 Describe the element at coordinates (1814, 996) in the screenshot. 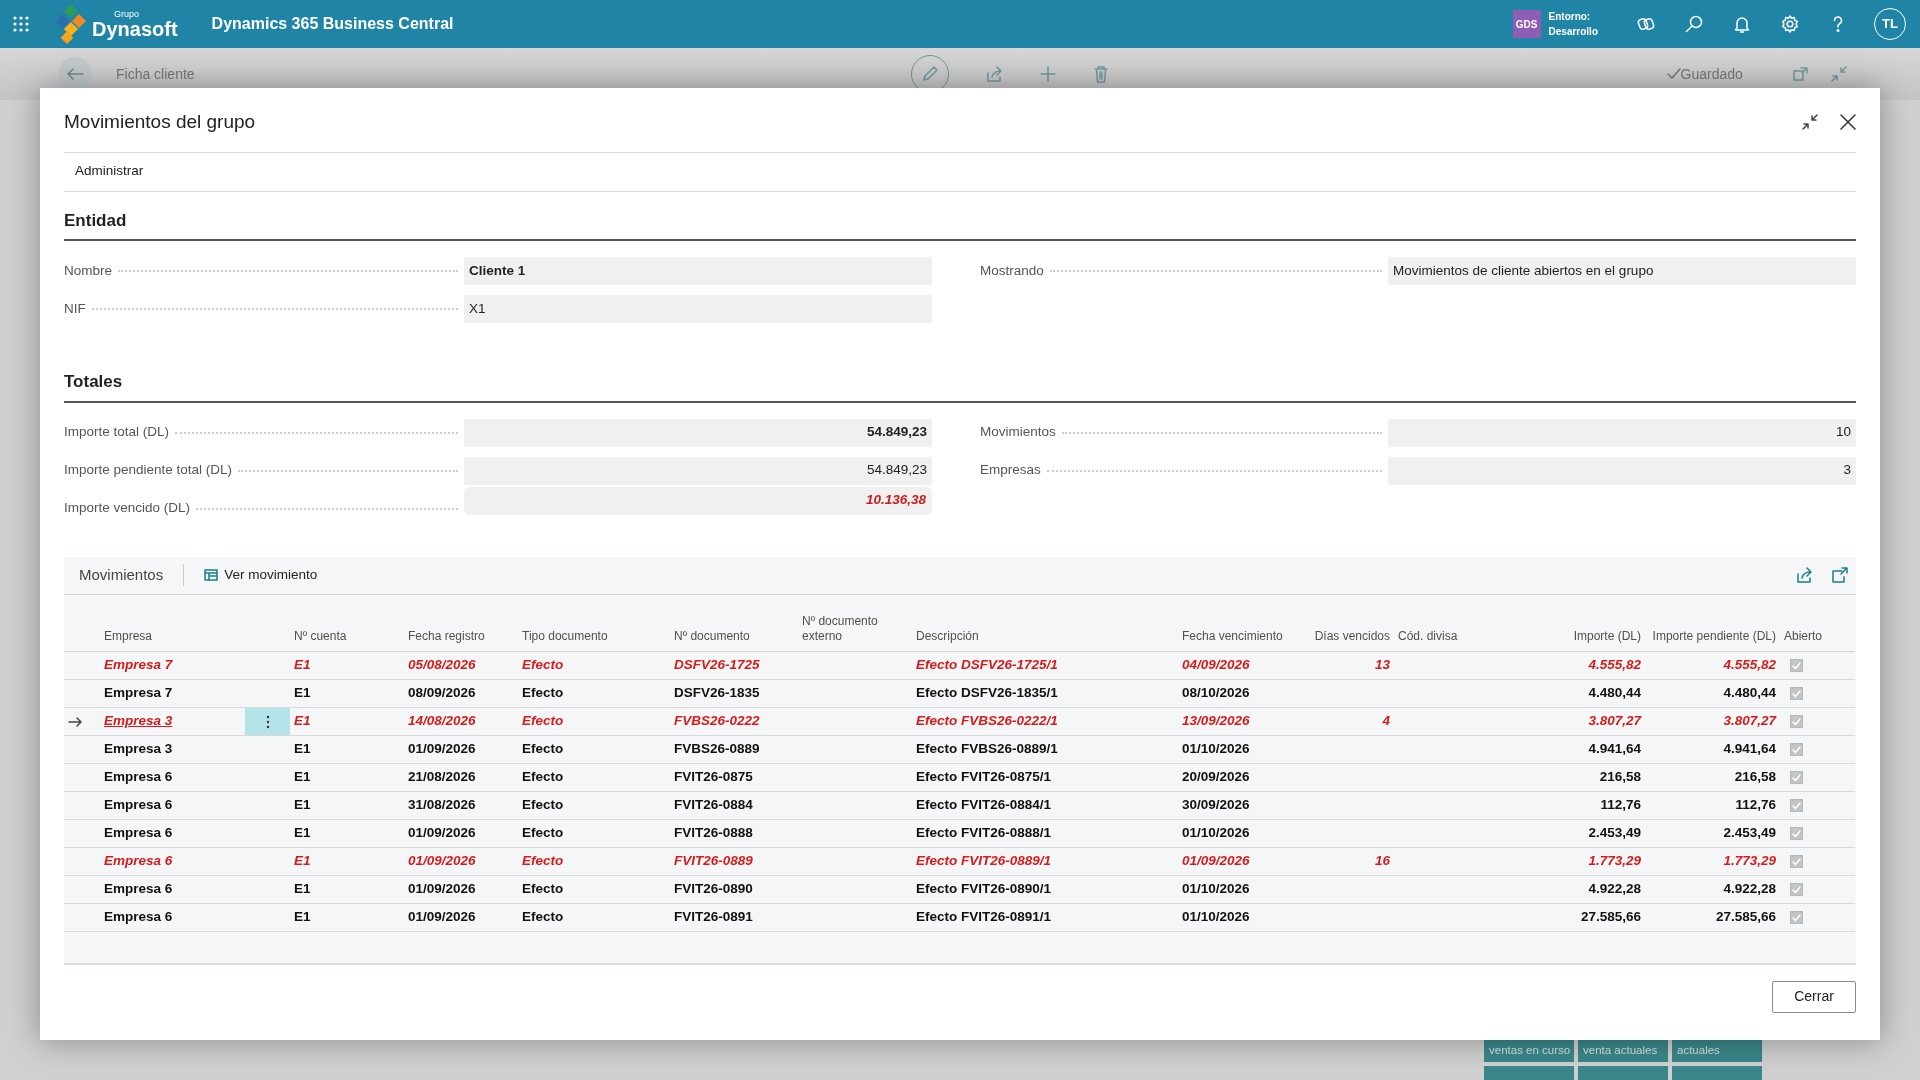

I see `close-button: Cerrar` at that location.